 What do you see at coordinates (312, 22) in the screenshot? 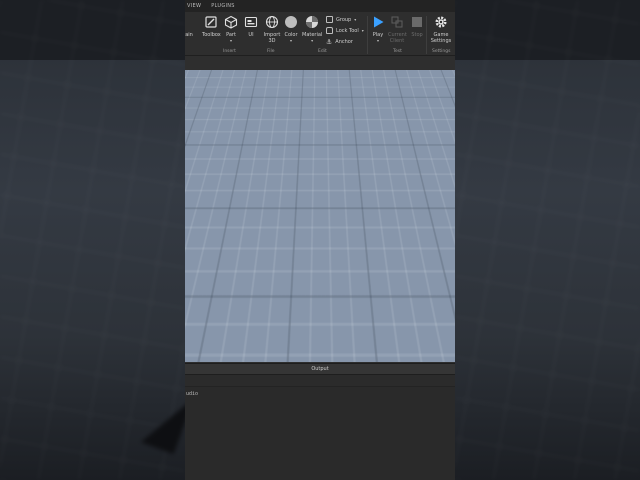
I see `material-sphere-icon` at bounding box center [312, 22].